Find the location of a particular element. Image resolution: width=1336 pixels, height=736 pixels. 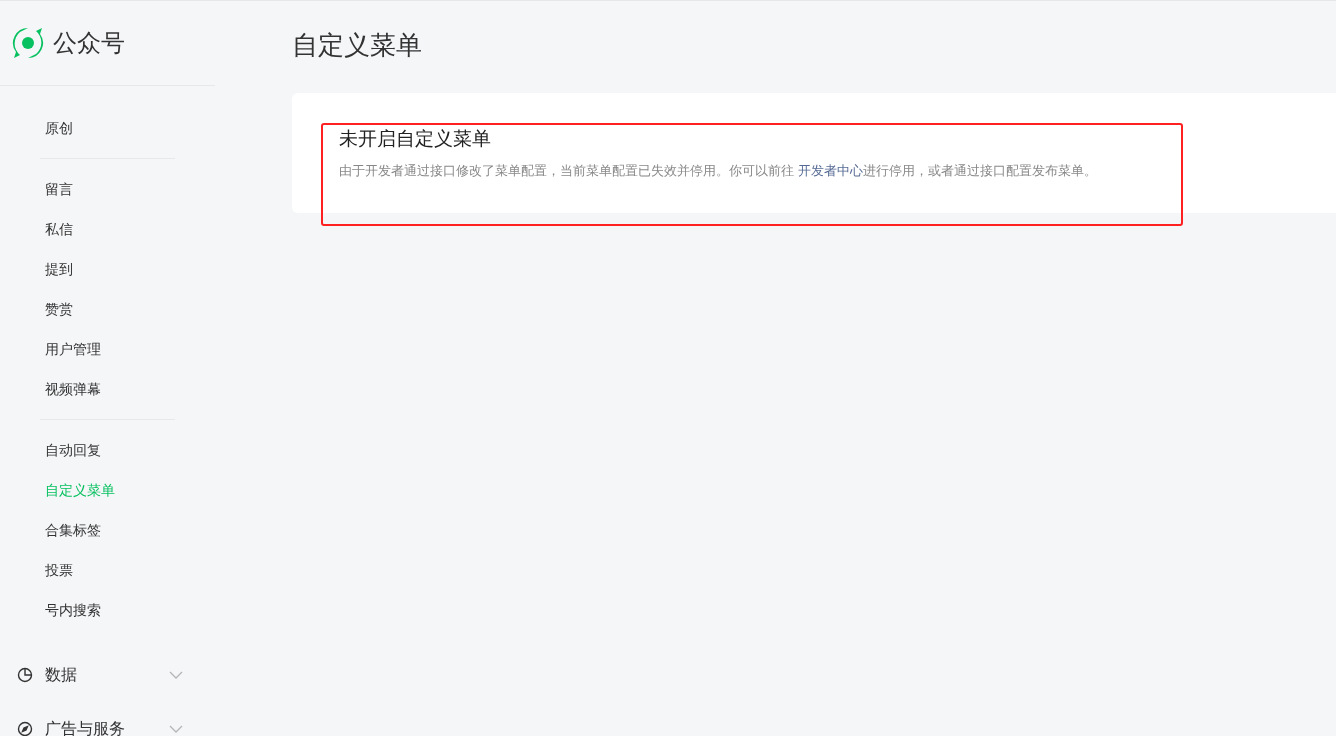

developer-center-link: 开发者中心 is located at coordinates (830, 170).